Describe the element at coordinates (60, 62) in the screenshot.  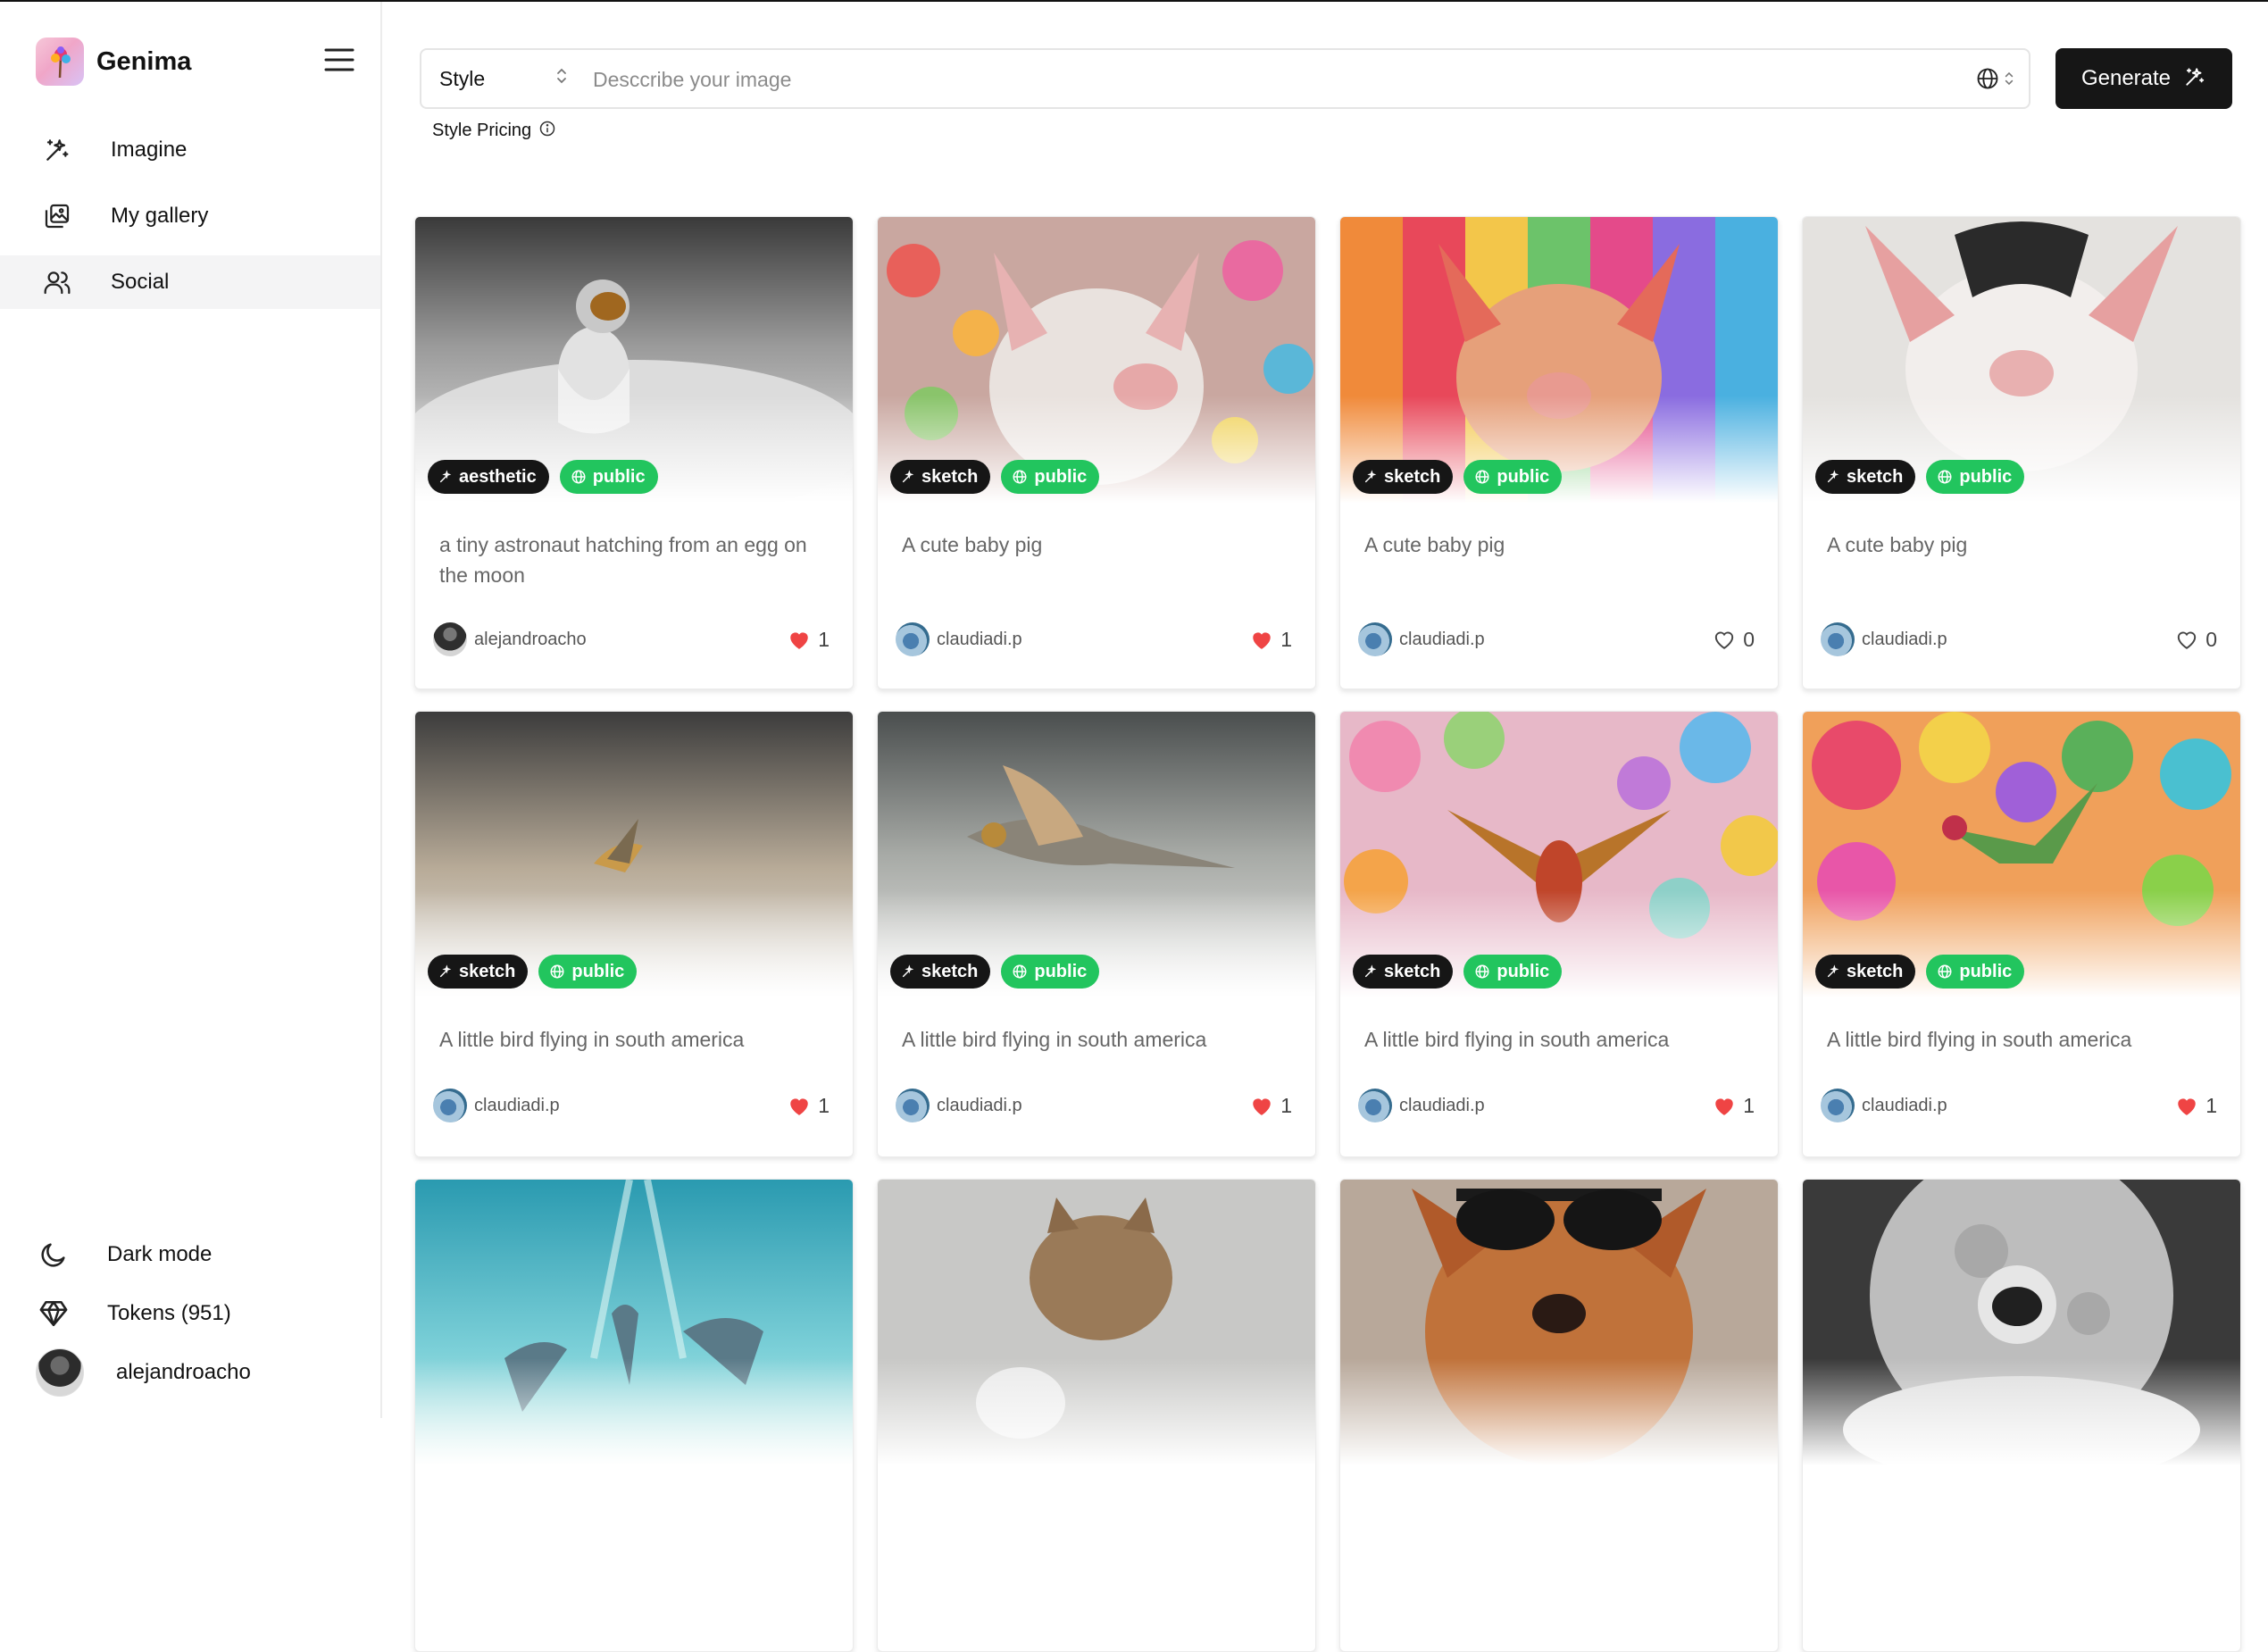
I see `genima-logo-icon` at that location.